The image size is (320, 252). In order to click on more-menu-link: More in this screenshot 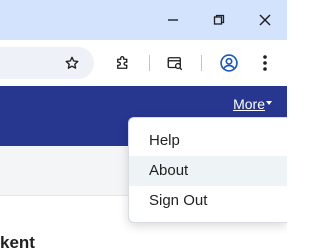, I will do `click(249, 104)`.